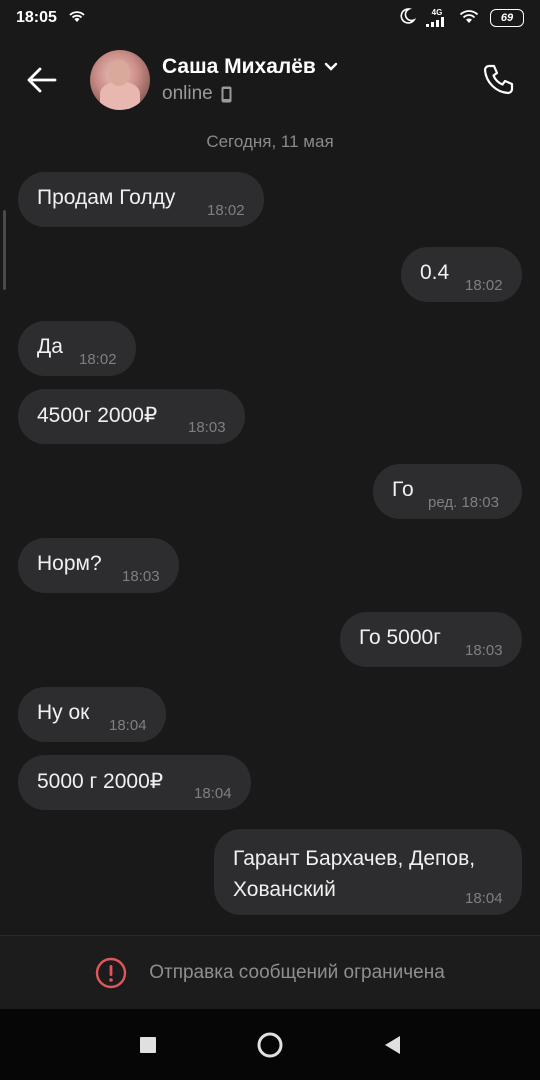 The height and width of the screenshot is (1080, 540). What do you see at coordinates (407, 18) in the screenshot?
I see `moon-icon` at bounding box center [407, 18].